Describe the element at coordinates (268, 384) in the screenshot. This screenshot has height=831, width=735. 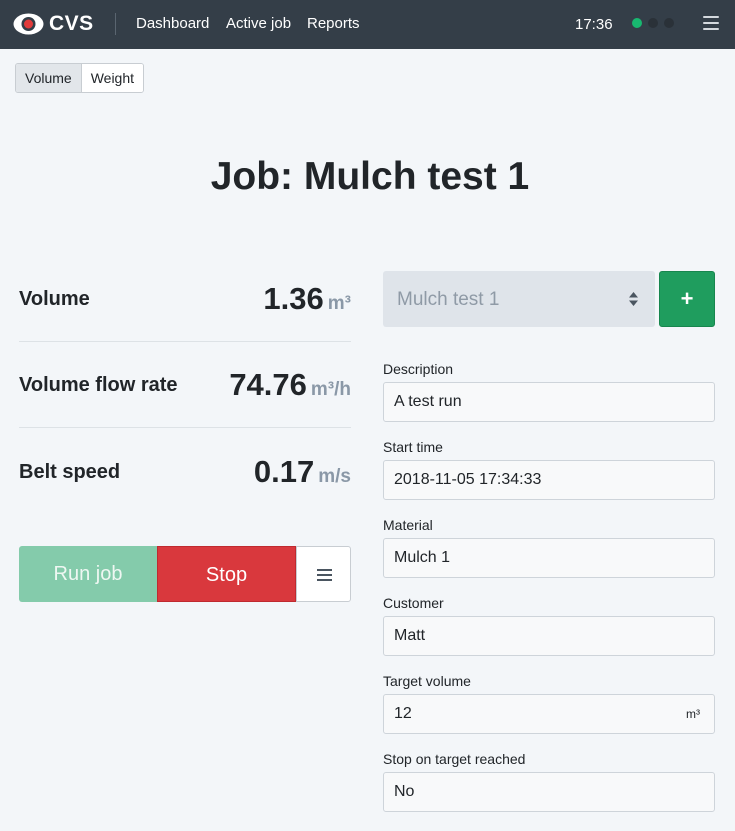
I see `metric-value: 74.76` at that location.